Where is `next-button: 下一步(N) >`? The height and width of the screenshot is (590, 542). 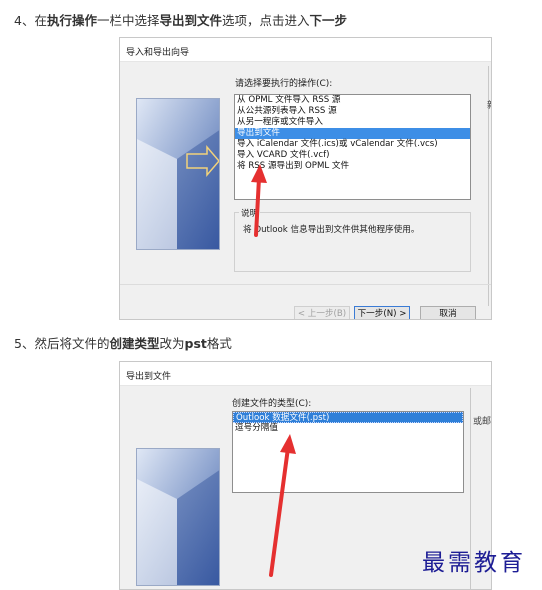 next-button: 下一步(N) > is located at coordinates (382, 312).